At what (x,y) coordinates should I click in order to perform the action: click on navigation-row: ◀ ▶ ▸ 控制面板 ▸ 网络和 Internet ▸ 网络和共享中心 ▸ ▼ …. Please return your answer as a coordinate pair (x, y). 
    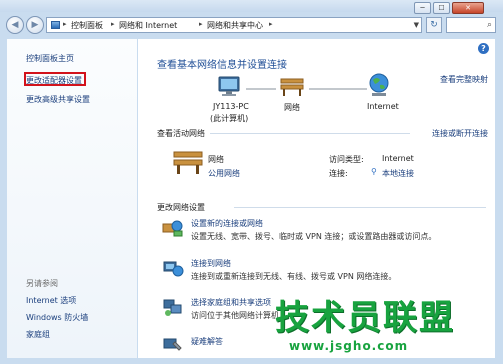
    Looking at the image, I should click on (251, 24).